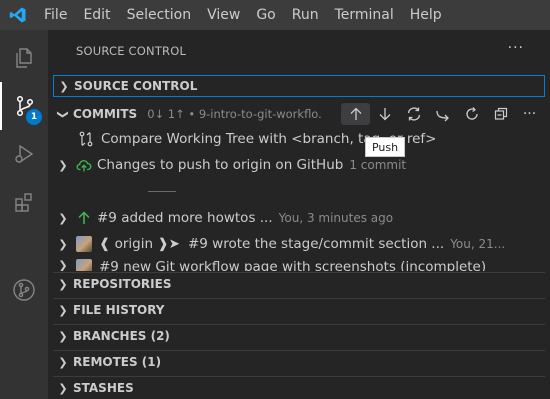 The image size is (550, 399). What do you see at coordinates (105, 114) in the screenshot?
I see `section-label: COMMITS` at bounding box center [105, 114].